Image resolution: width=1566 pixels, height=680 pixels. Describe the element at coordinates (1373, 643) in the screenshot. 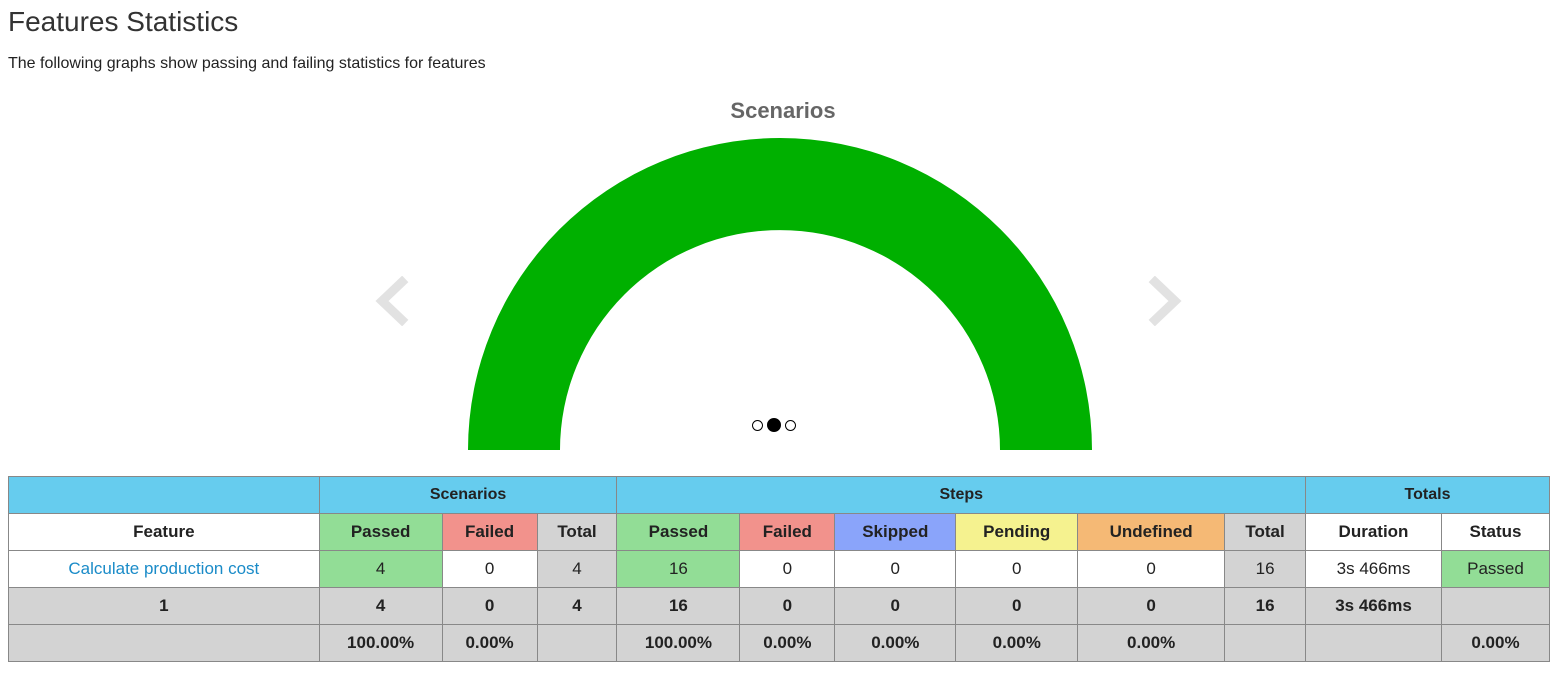

I see `percent-duration-empty` at that location.